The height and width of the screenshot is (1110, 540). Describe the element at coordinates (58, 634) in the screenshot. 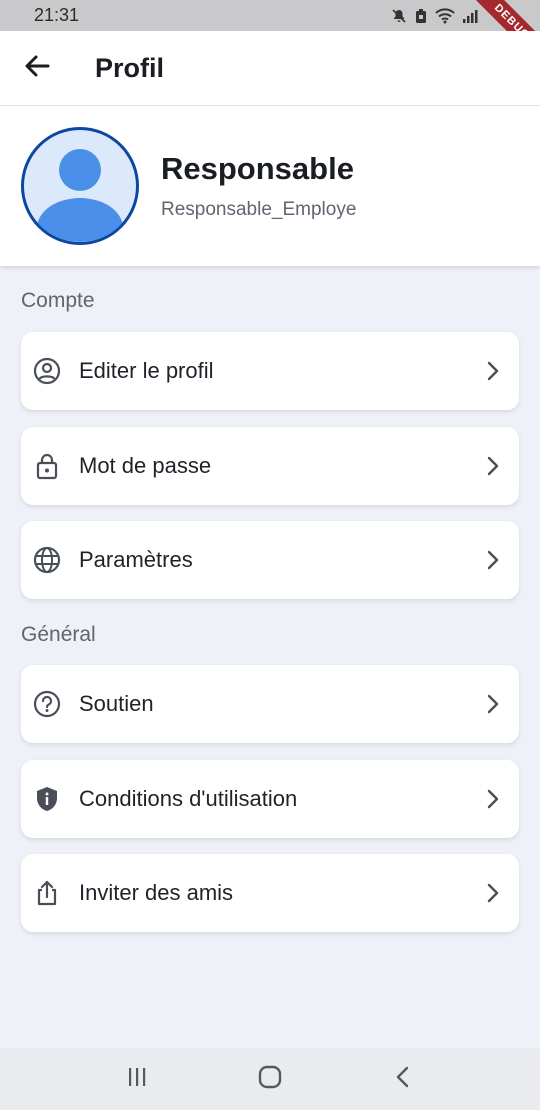

I see `section-title-general: Général` at that location.